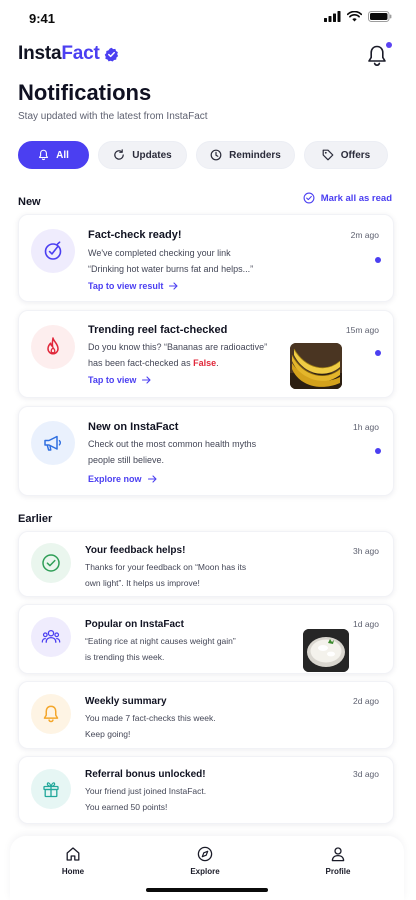 Image resolution: width=416 pixels, height=900 pixels. What do you see at coordinates (126, 807) in the screenshot?
I see `notification-body-line: You earned 50 points!` at bounding box center [126, 807].